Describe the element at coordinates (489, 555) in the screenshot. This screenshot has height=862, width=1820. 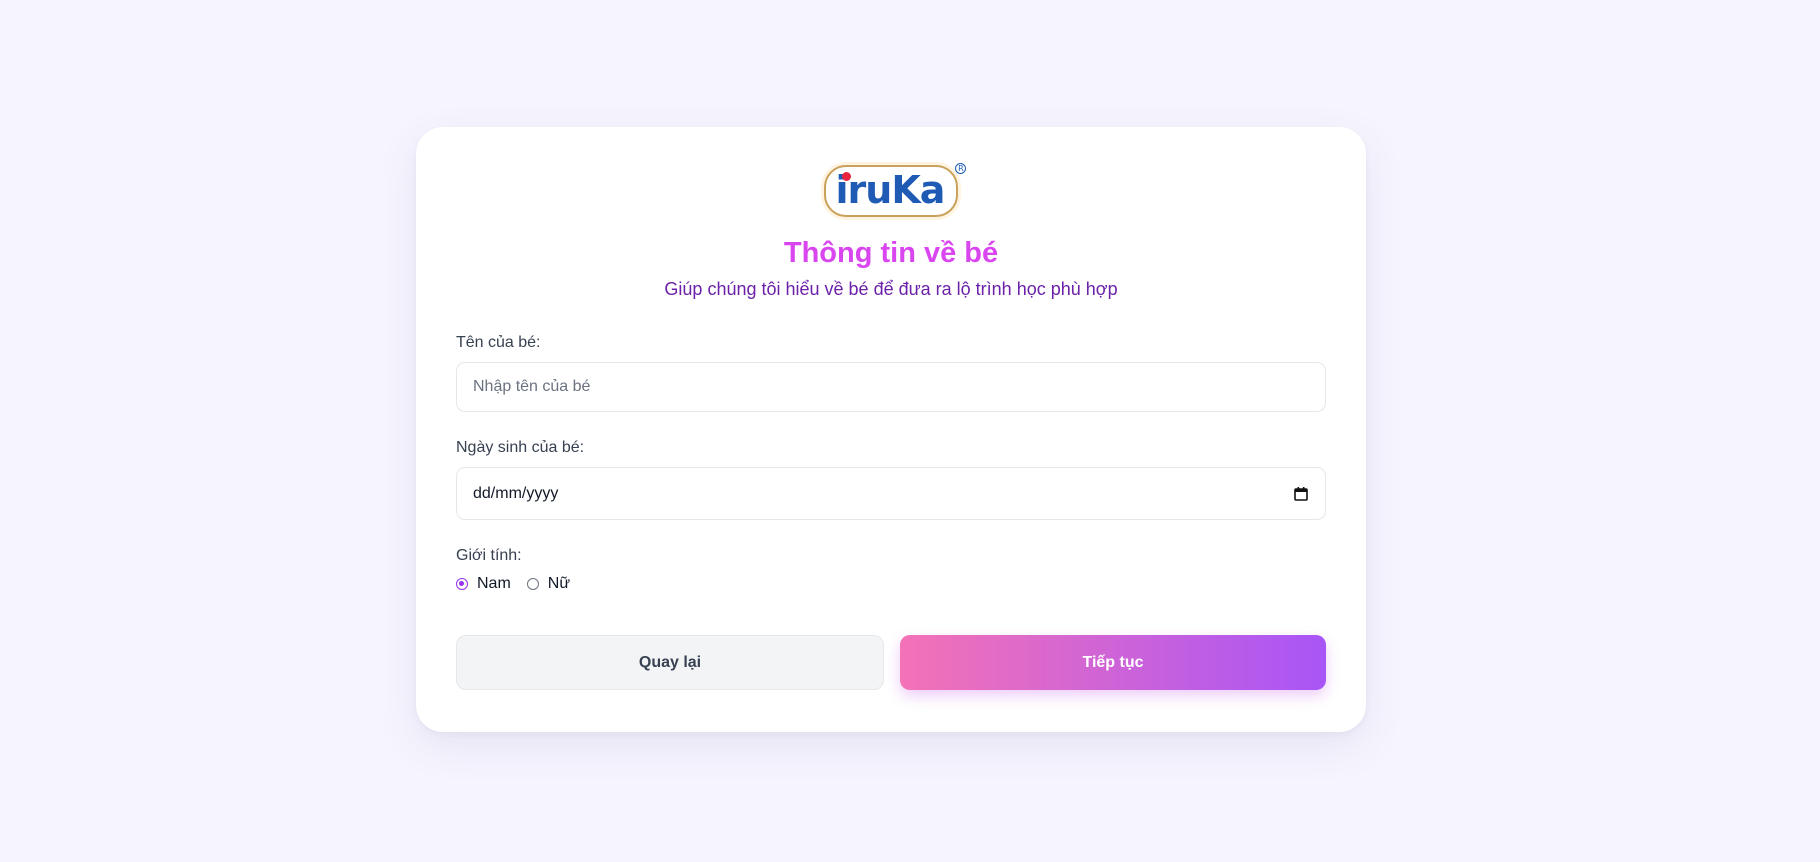
I see `gender-label: Giới tính:` at that location.